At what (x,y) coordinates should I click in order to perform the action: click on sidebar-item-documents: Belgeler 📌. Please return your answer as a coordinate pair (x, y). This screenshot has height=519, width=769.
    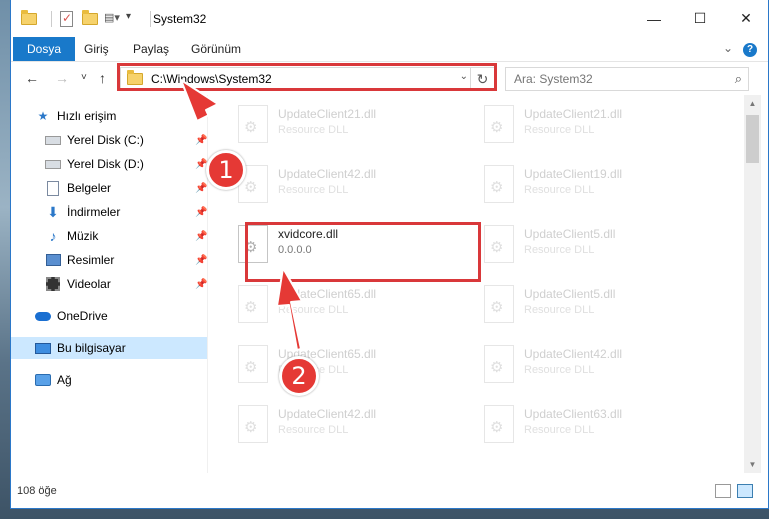
    Looking at the image, I should click on (109, 188).